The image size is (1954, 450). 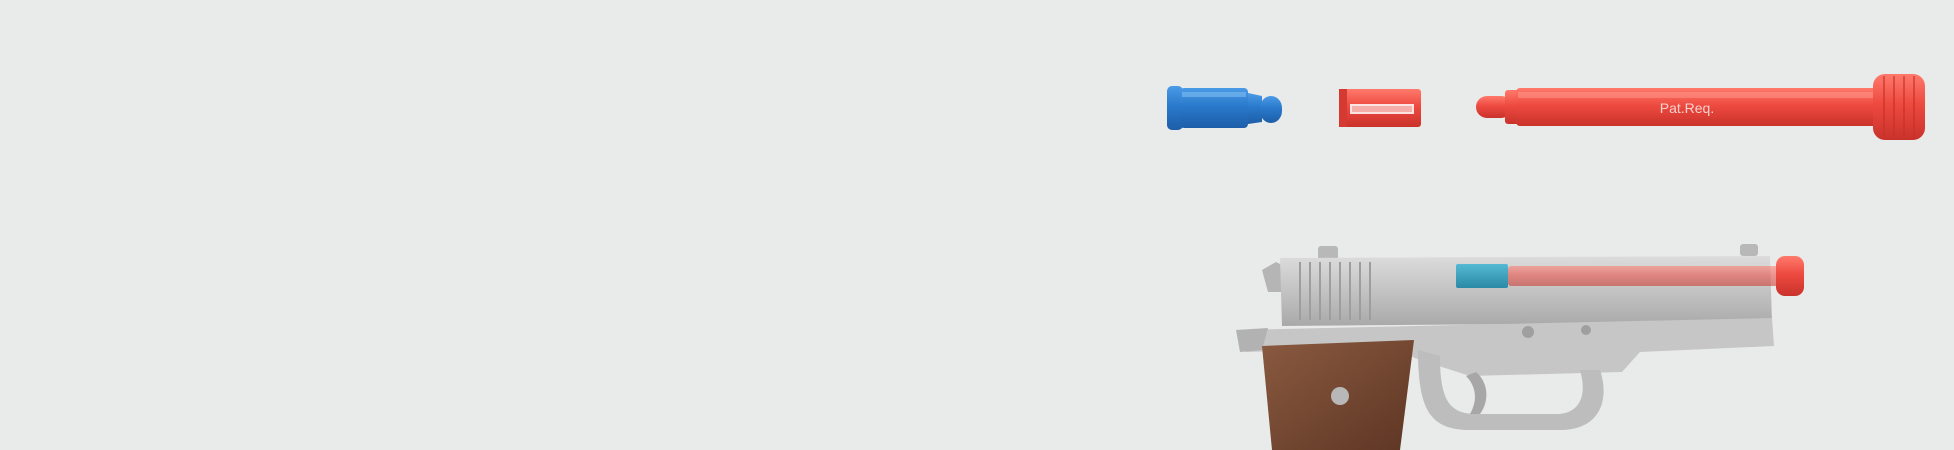 What do you see at coordinates (1687, 108) in the screenshot?
I see `rod-label: Pat.Req.` at bounding box center [1687, 108].